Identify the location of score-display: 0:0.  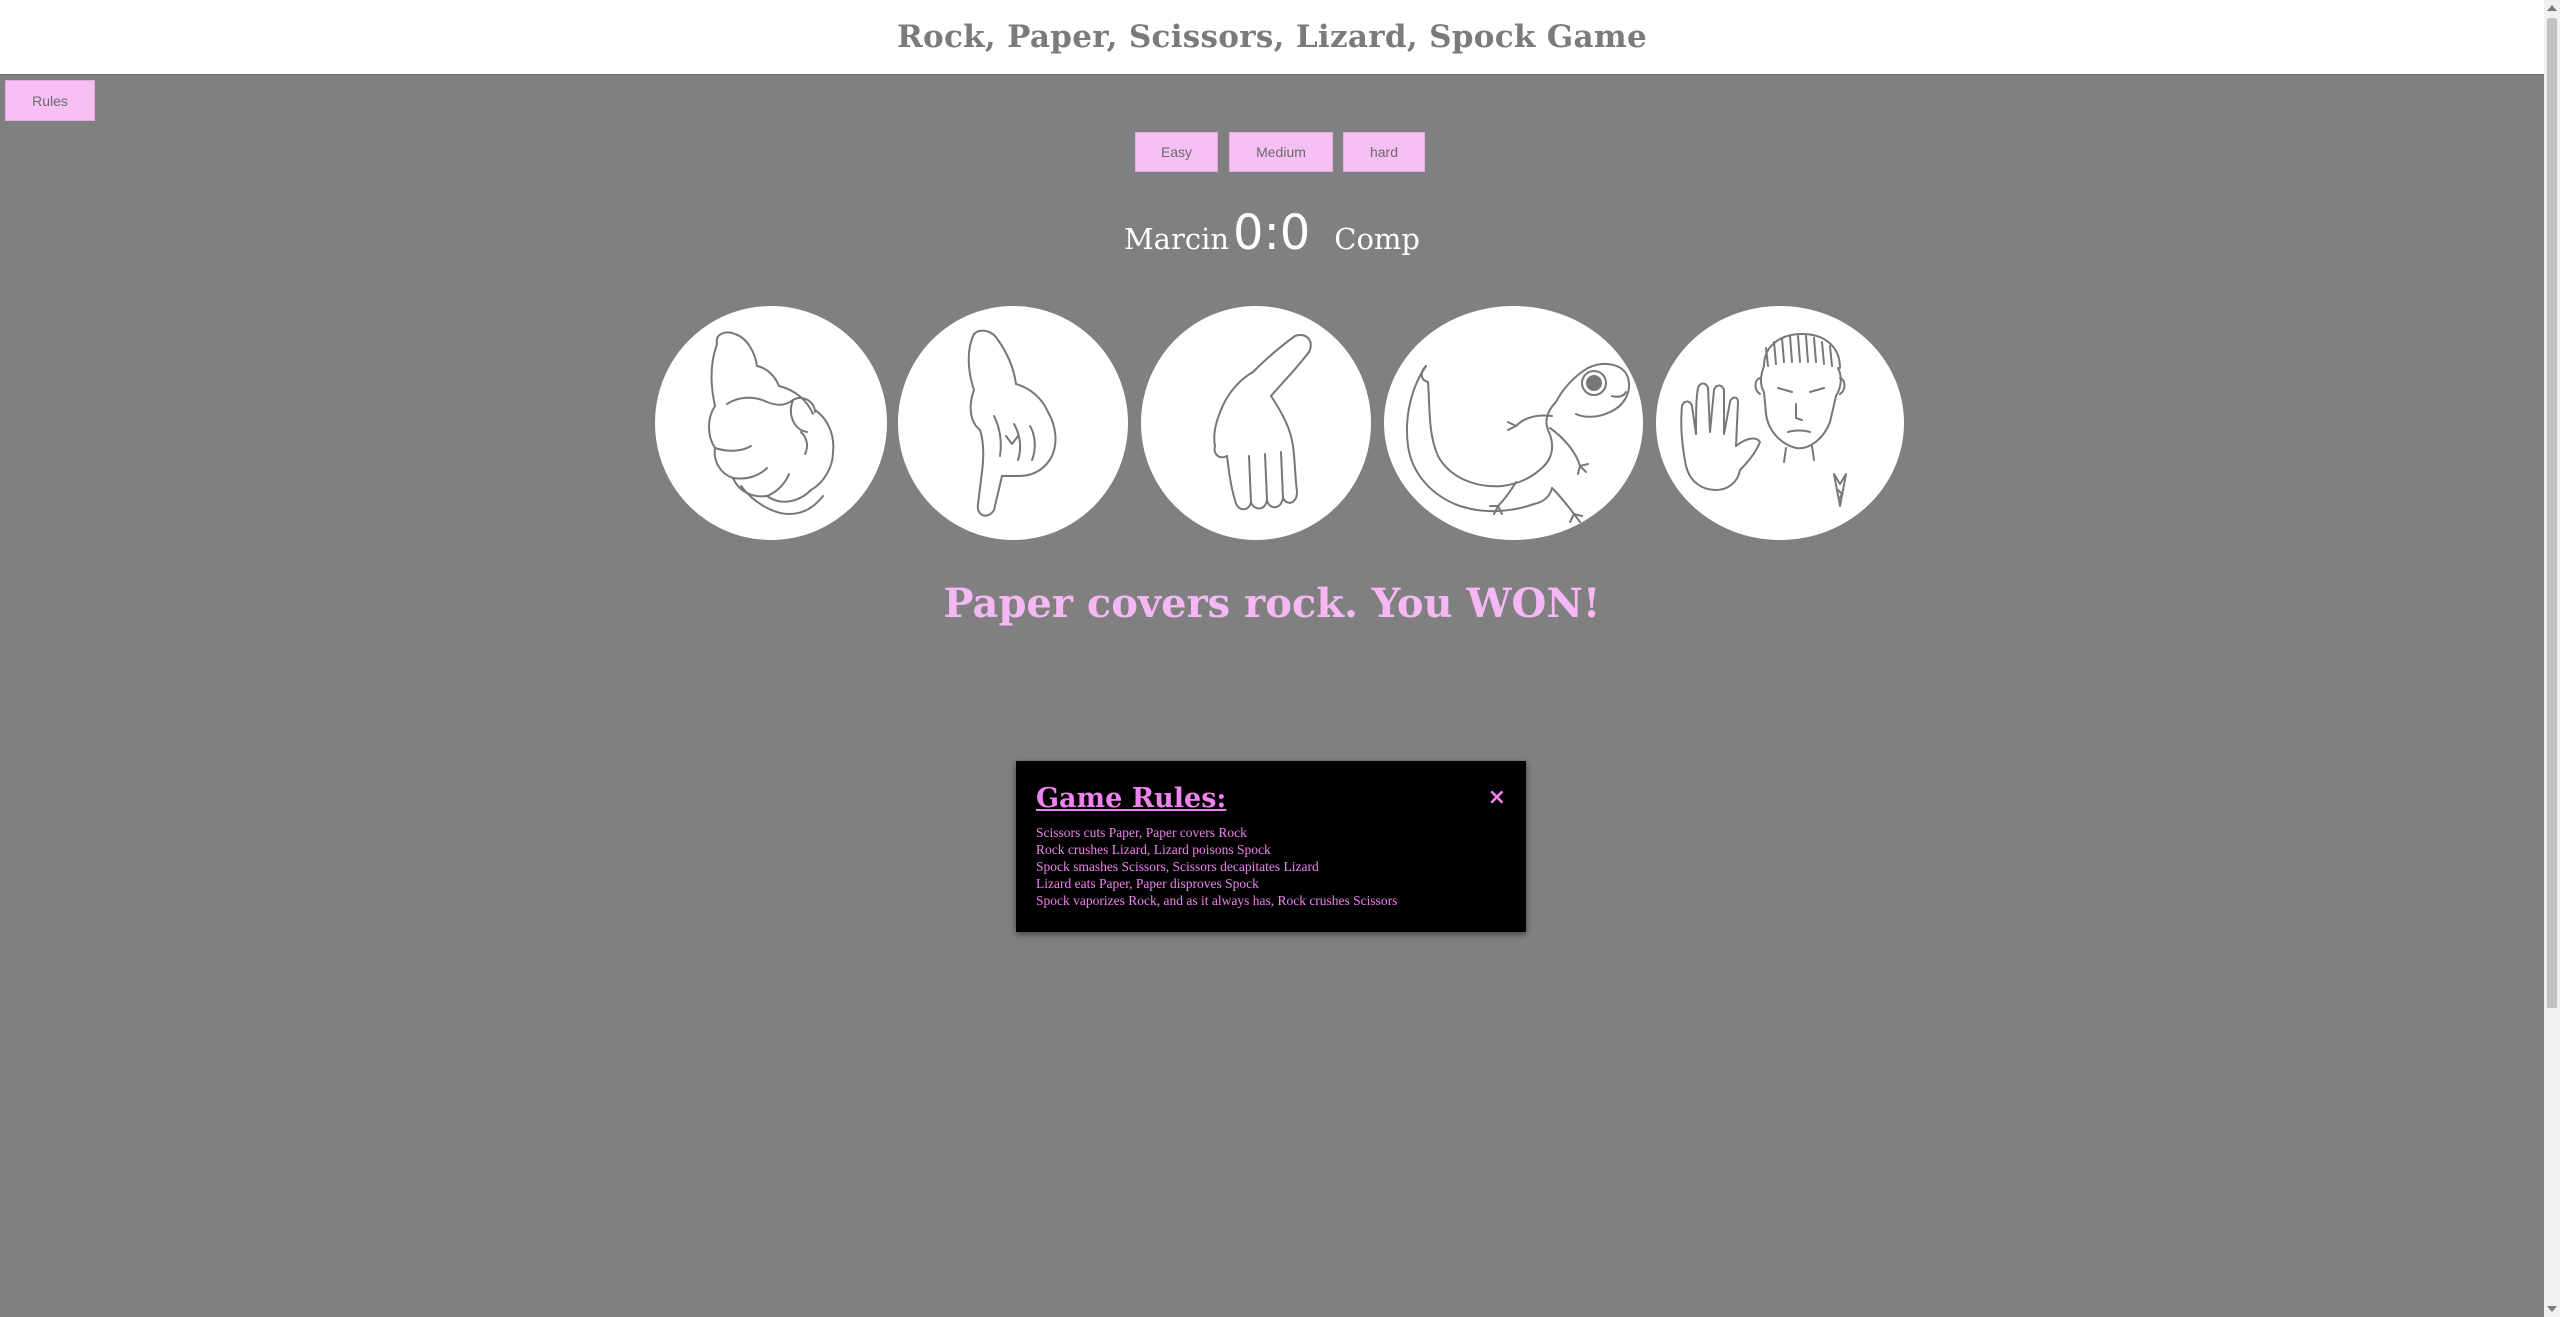
(1272, 233).